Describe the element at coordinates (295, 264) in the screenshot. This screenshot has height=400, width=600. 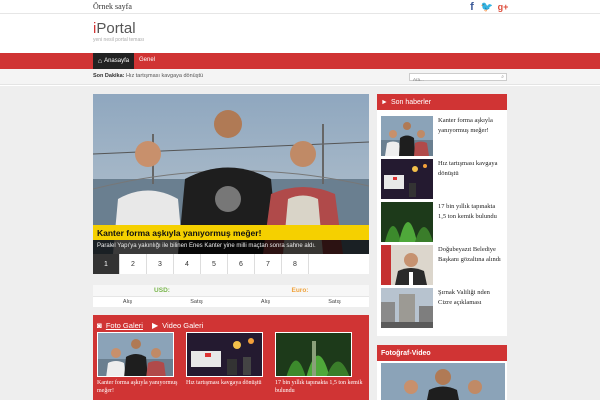
I see `page-button-8: 8` at that location.